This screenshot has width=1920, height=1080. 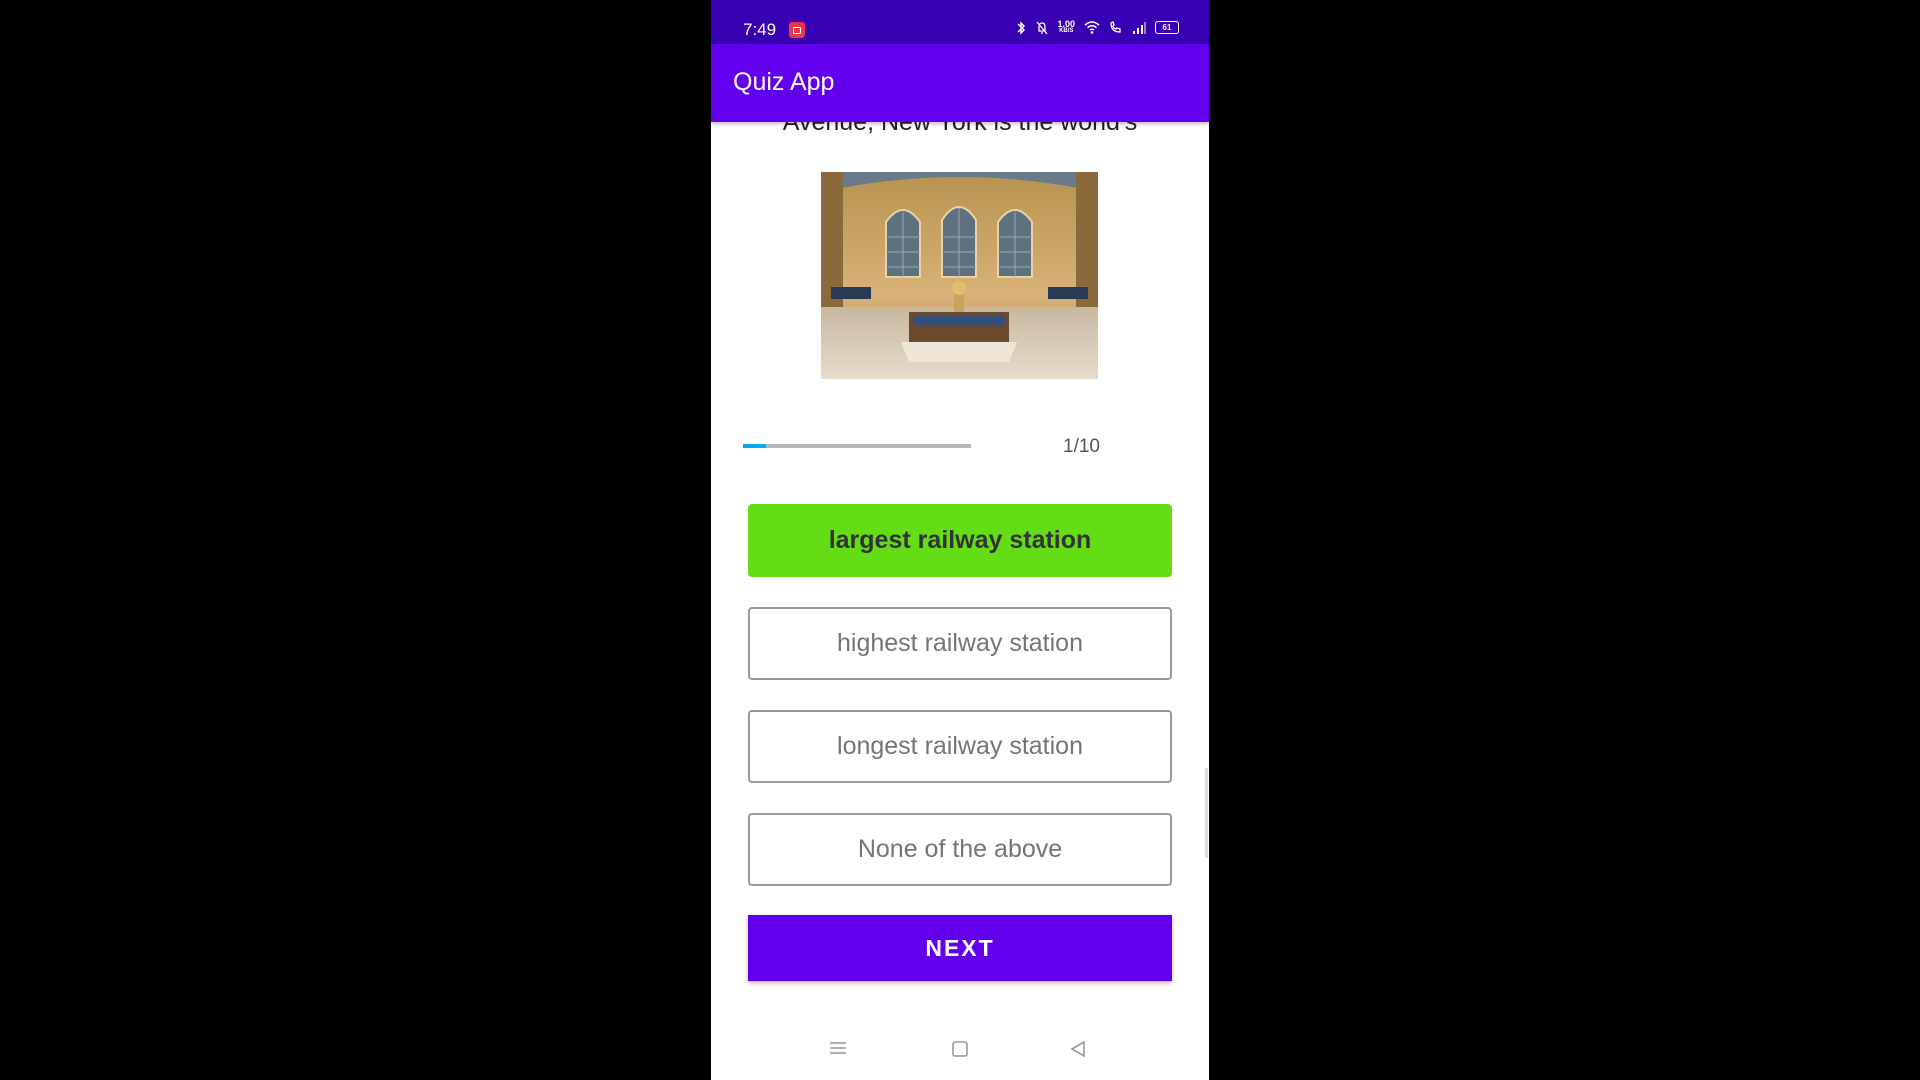 What do you see at coordinates (959, 275) in the screenshot?
I see `question-image` at bounding box center [959, 275].